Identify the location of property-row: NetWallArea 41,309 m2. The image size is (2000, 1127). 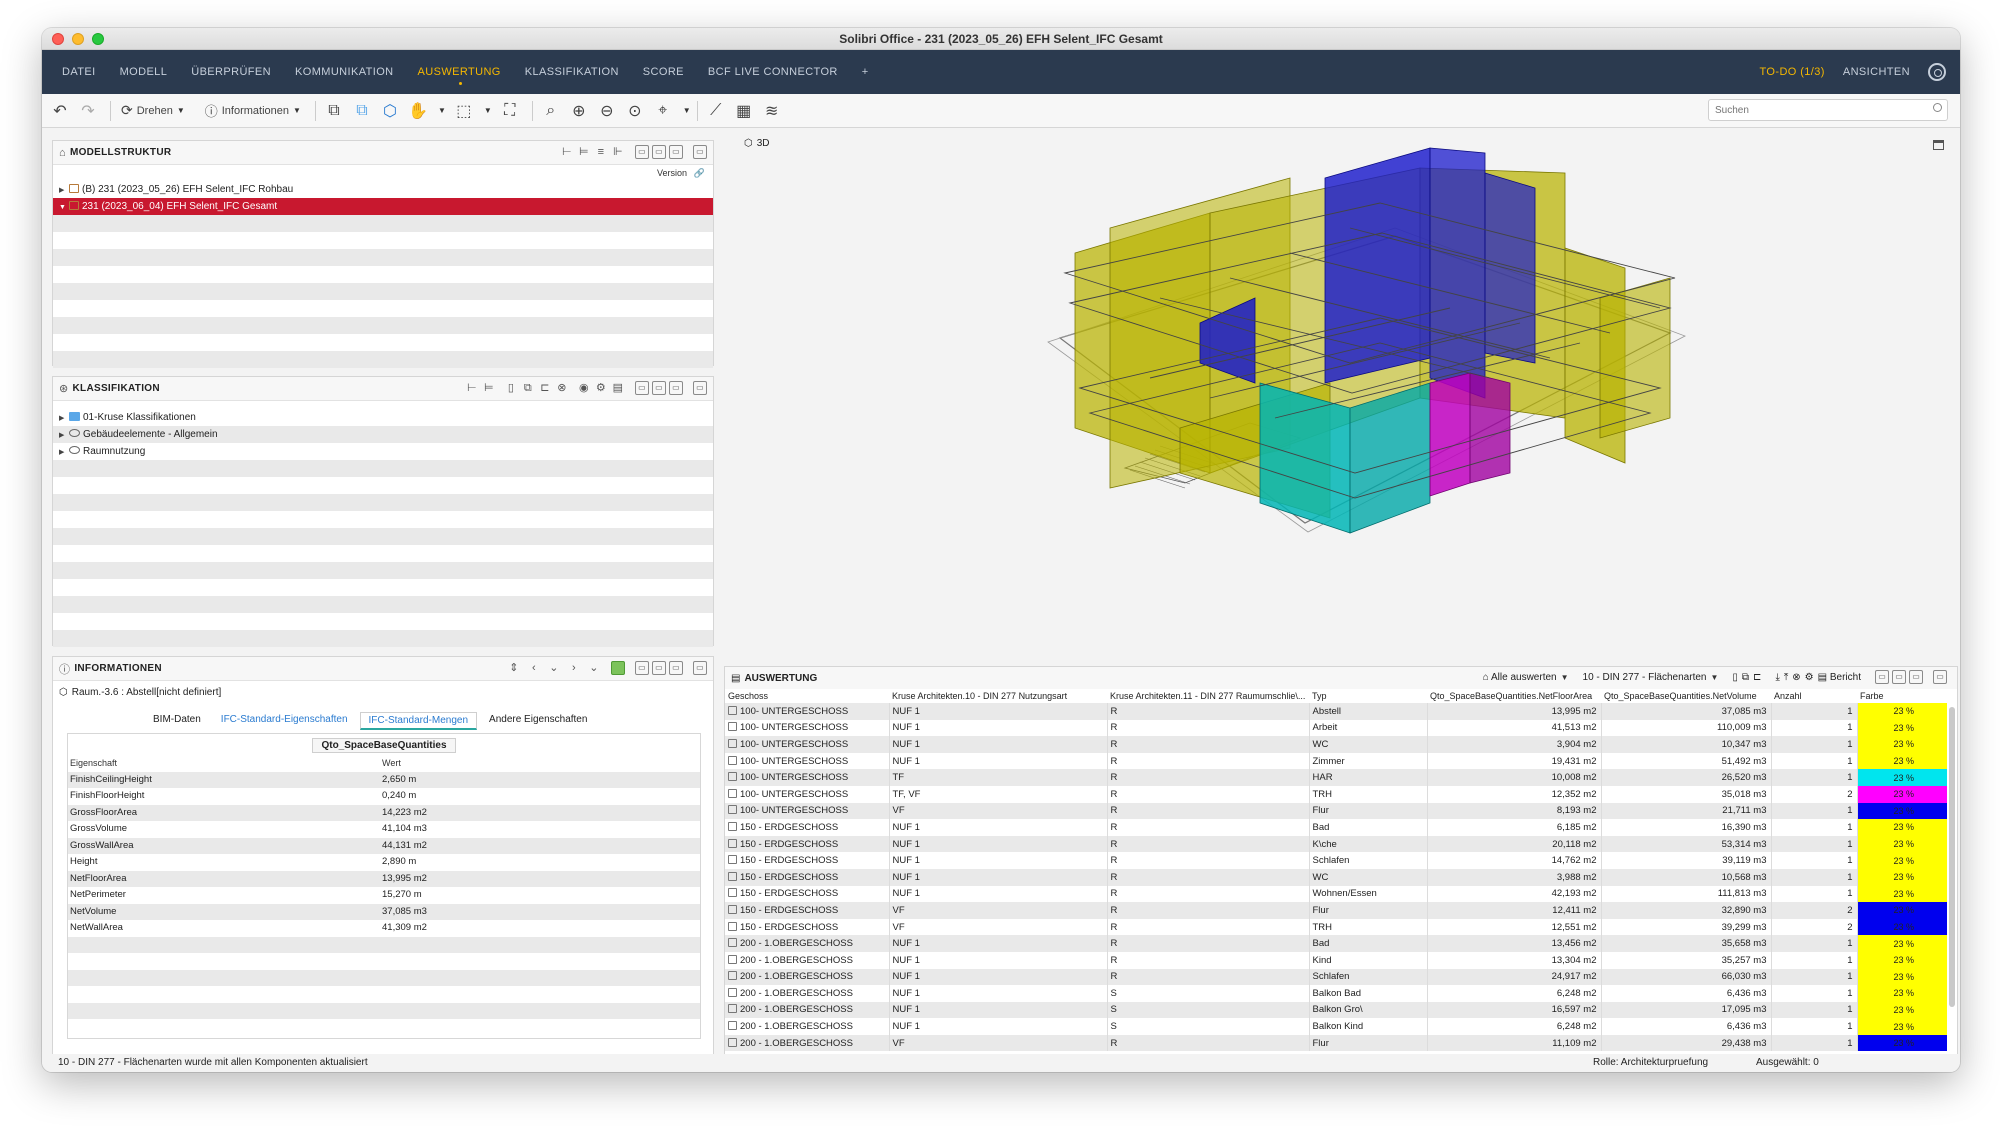
(384, 928).